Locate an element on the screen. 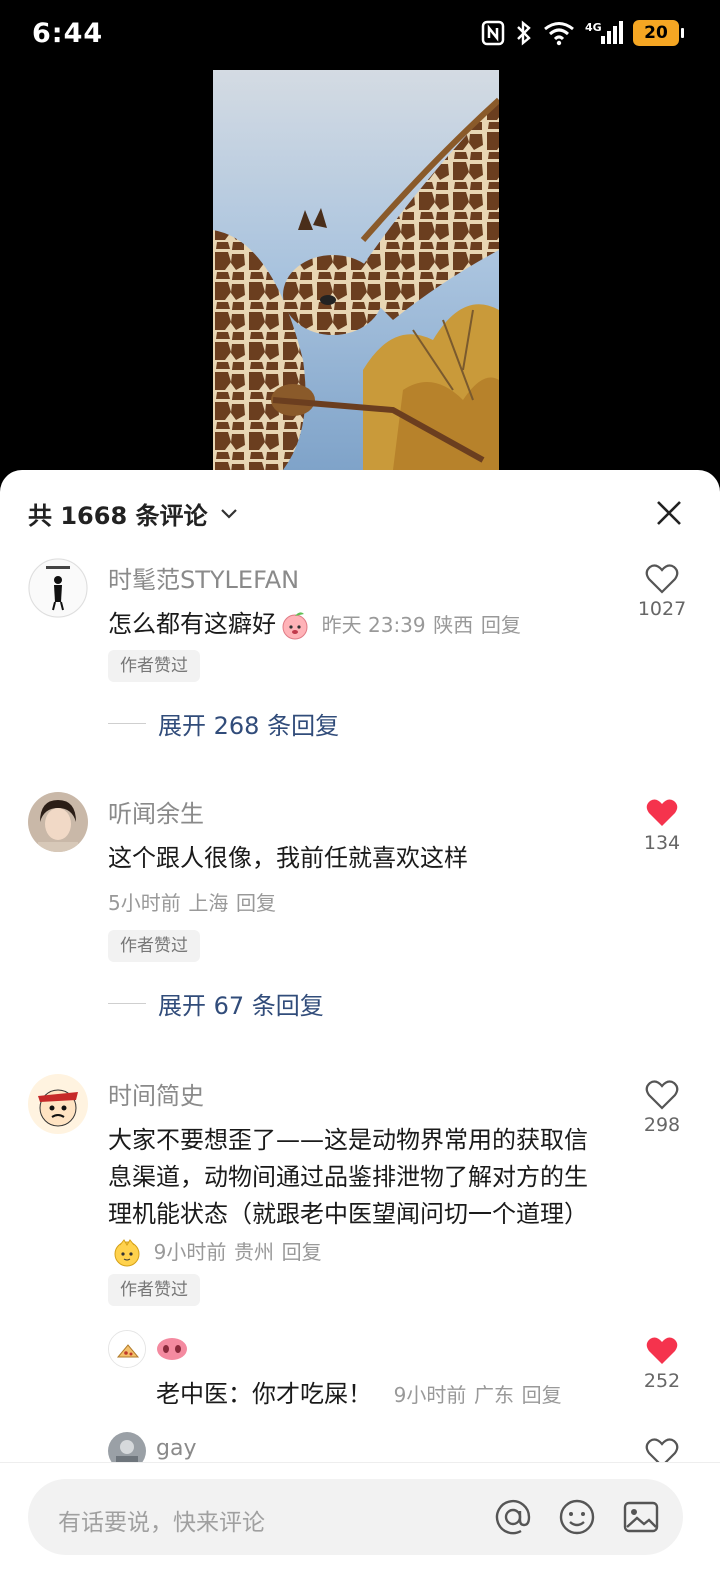  comment-input: 有话要说，快来评论 is located at coordinates (355, 1517).